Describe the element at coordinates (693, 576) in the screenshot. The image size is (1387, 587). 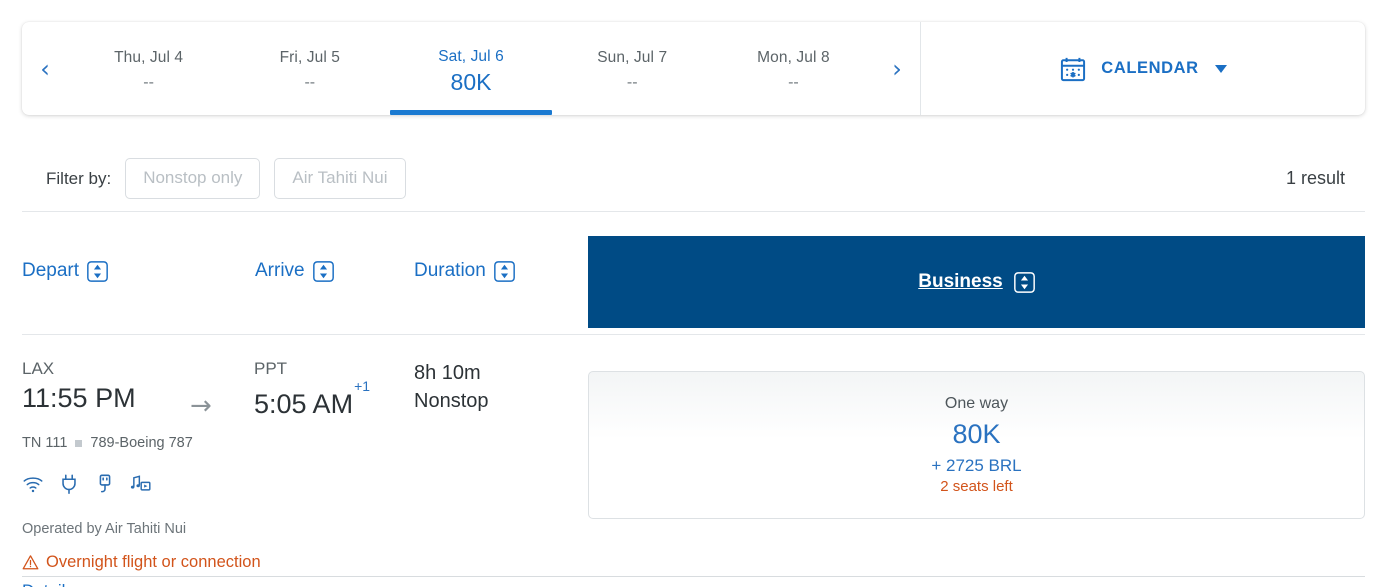
I see `bottom-divider` at that location.